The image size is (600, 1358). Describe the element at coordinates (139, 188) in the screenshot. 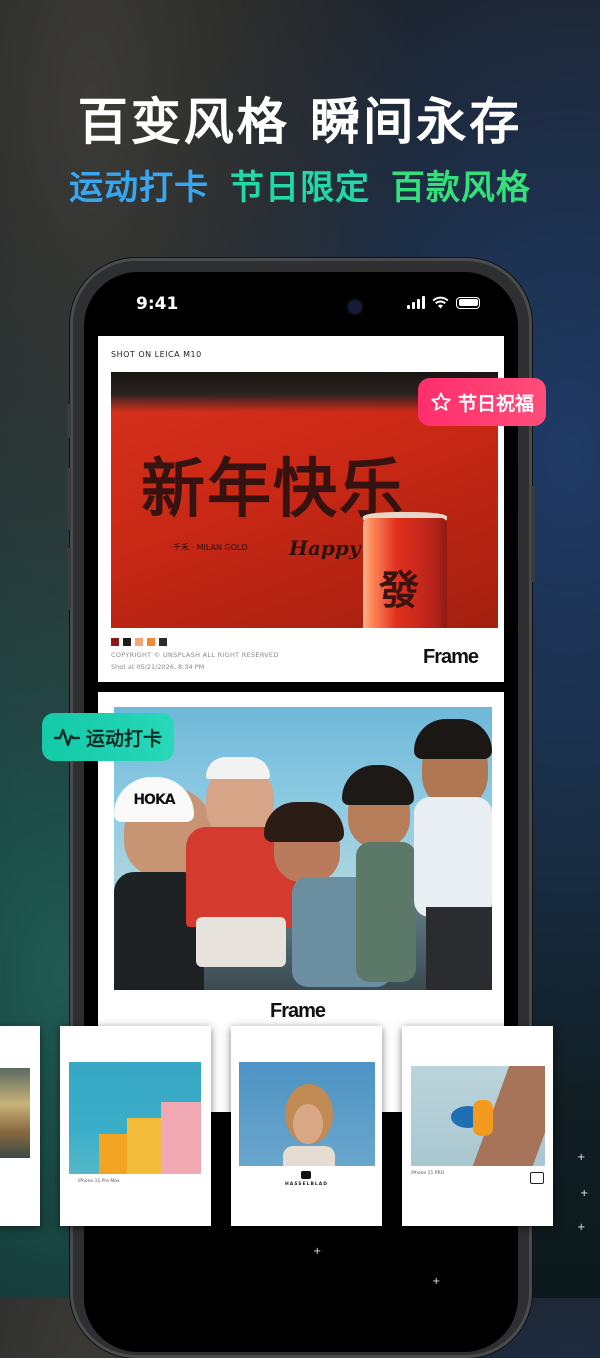

I see `subline-item-sport: 运动打卡` at that location.